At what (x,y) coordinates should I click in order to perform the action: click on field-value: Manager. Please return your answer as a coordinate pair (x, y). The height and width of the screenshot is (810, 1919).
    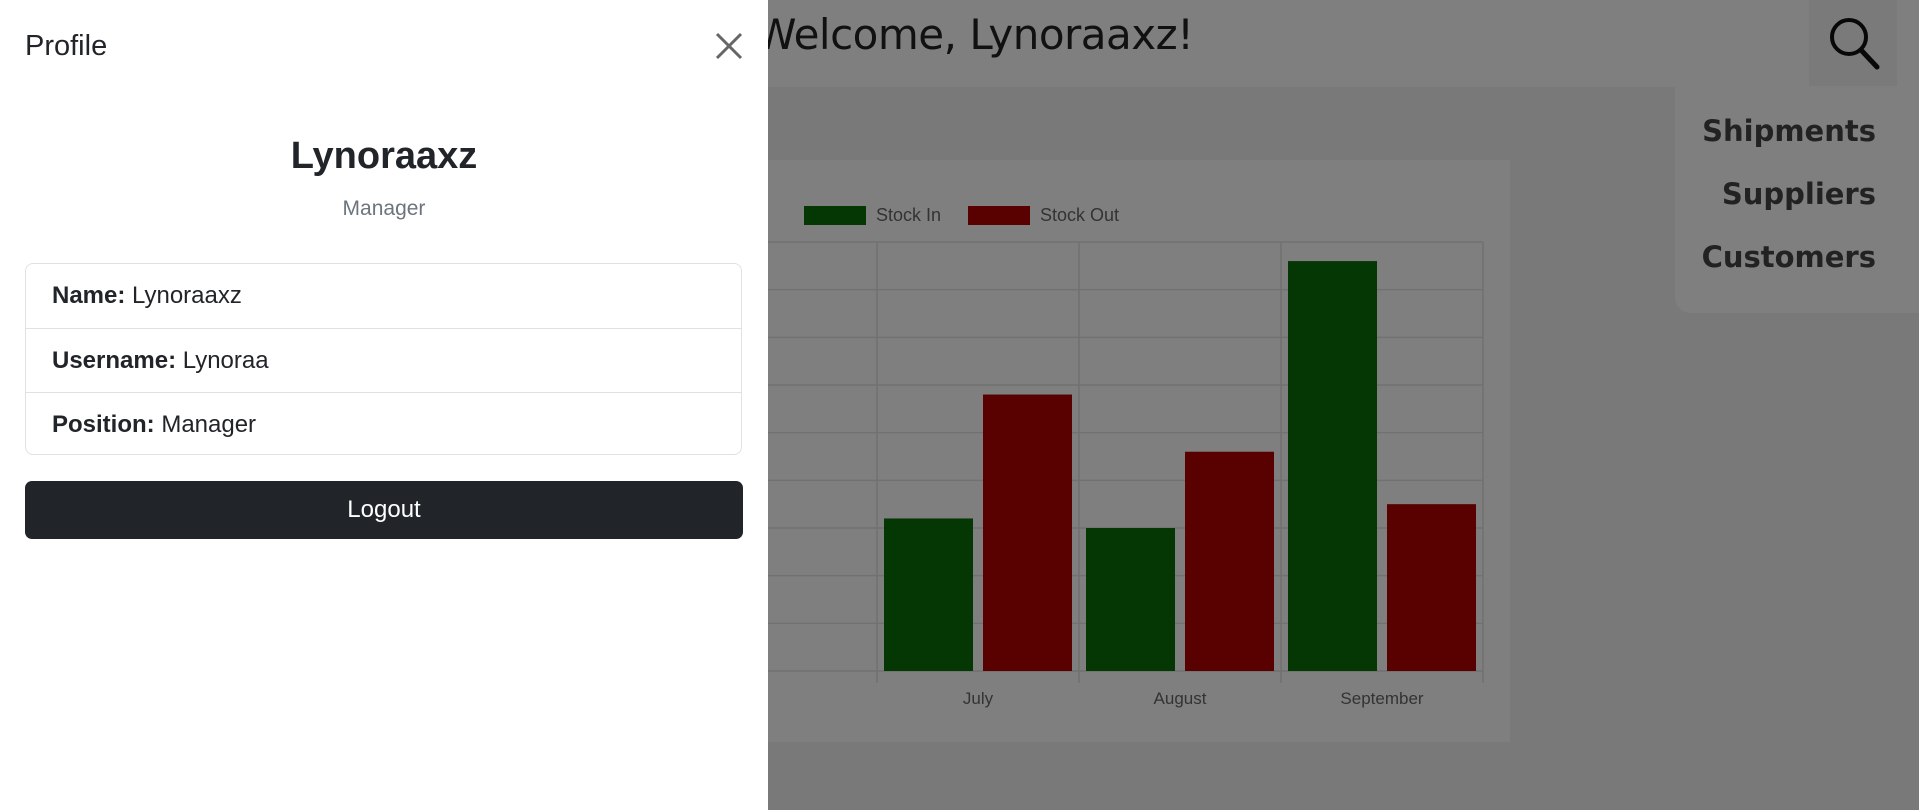
    Looking at the image, I should click on (209, 424).